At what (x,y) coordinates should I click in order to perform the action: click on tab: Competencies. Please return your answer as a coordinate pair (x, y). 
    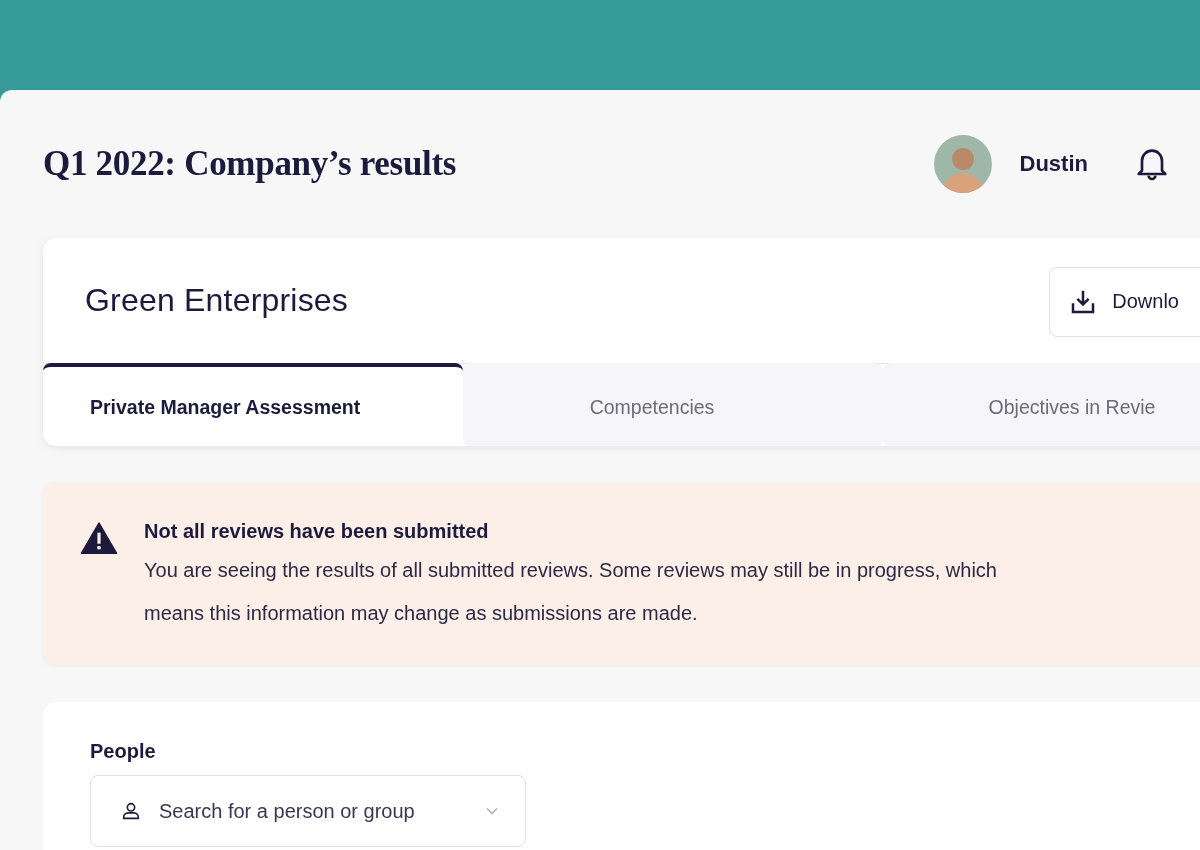
    Looking at the image, I should click on (673, 404).